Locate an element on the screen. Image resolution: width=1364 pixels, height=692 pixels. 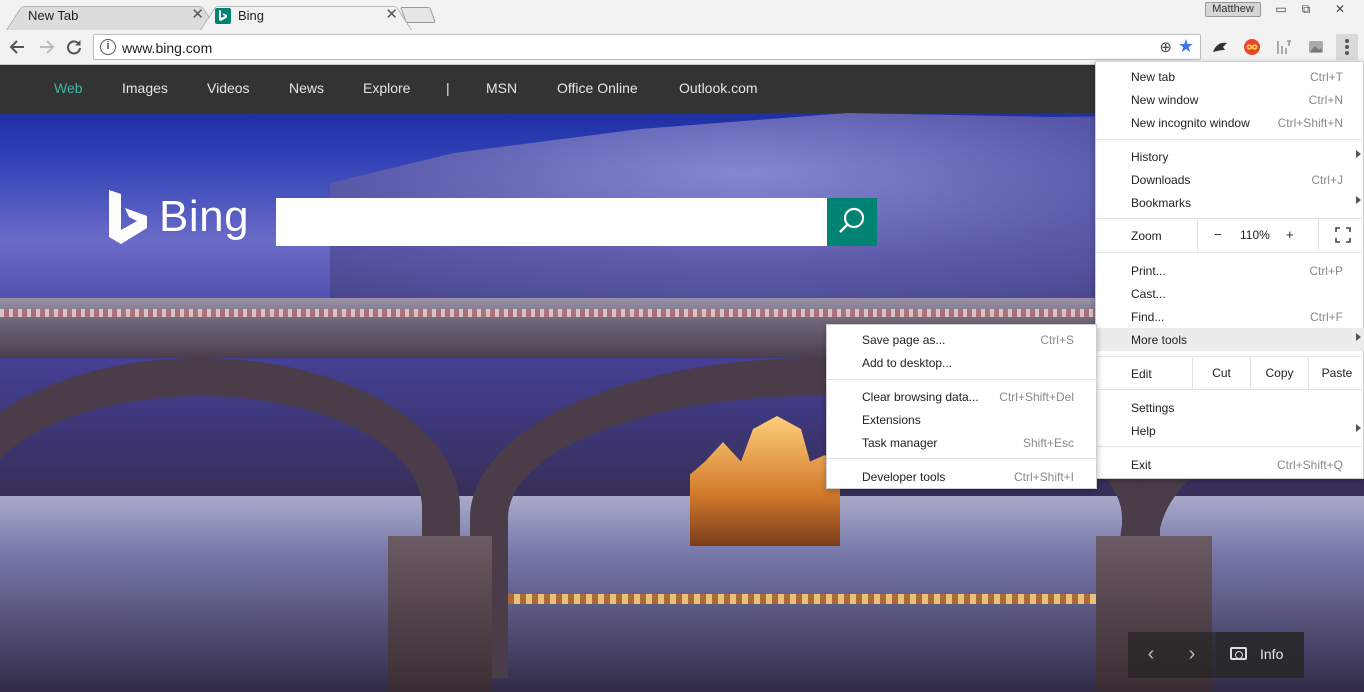
search-icon is located at coordinates (852, 220).